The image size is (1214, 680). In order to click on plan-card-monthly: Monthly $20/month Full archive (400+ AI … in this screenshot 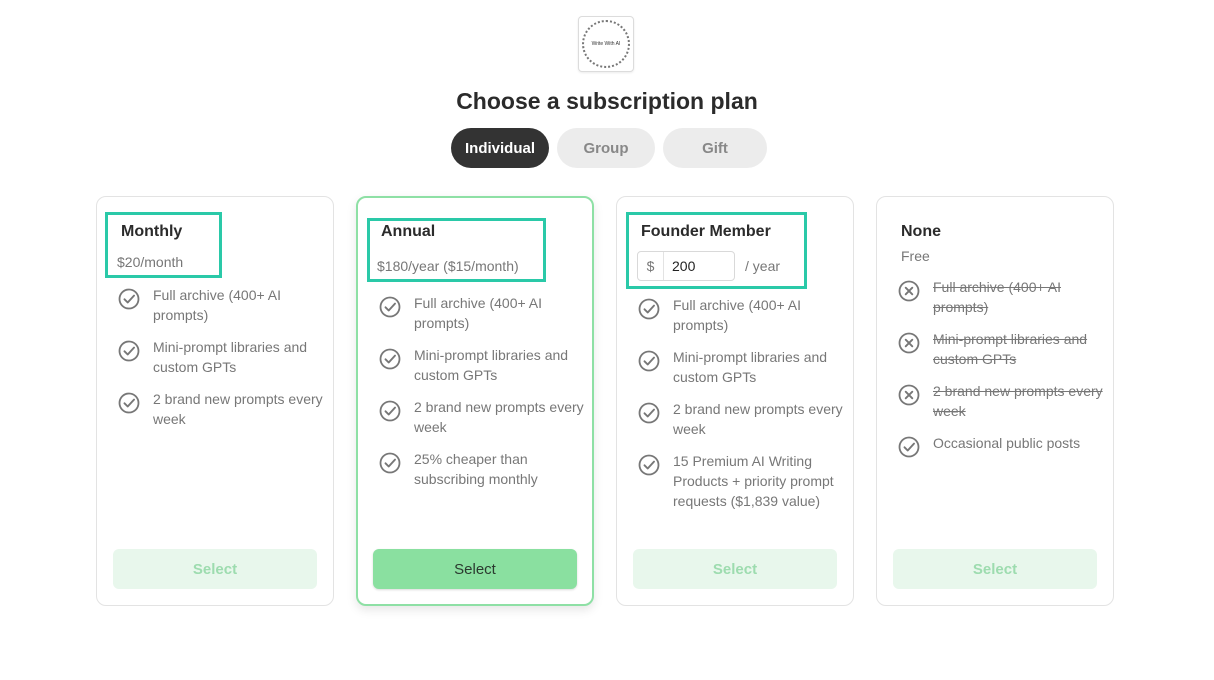, I will do `click(215, 401)`.